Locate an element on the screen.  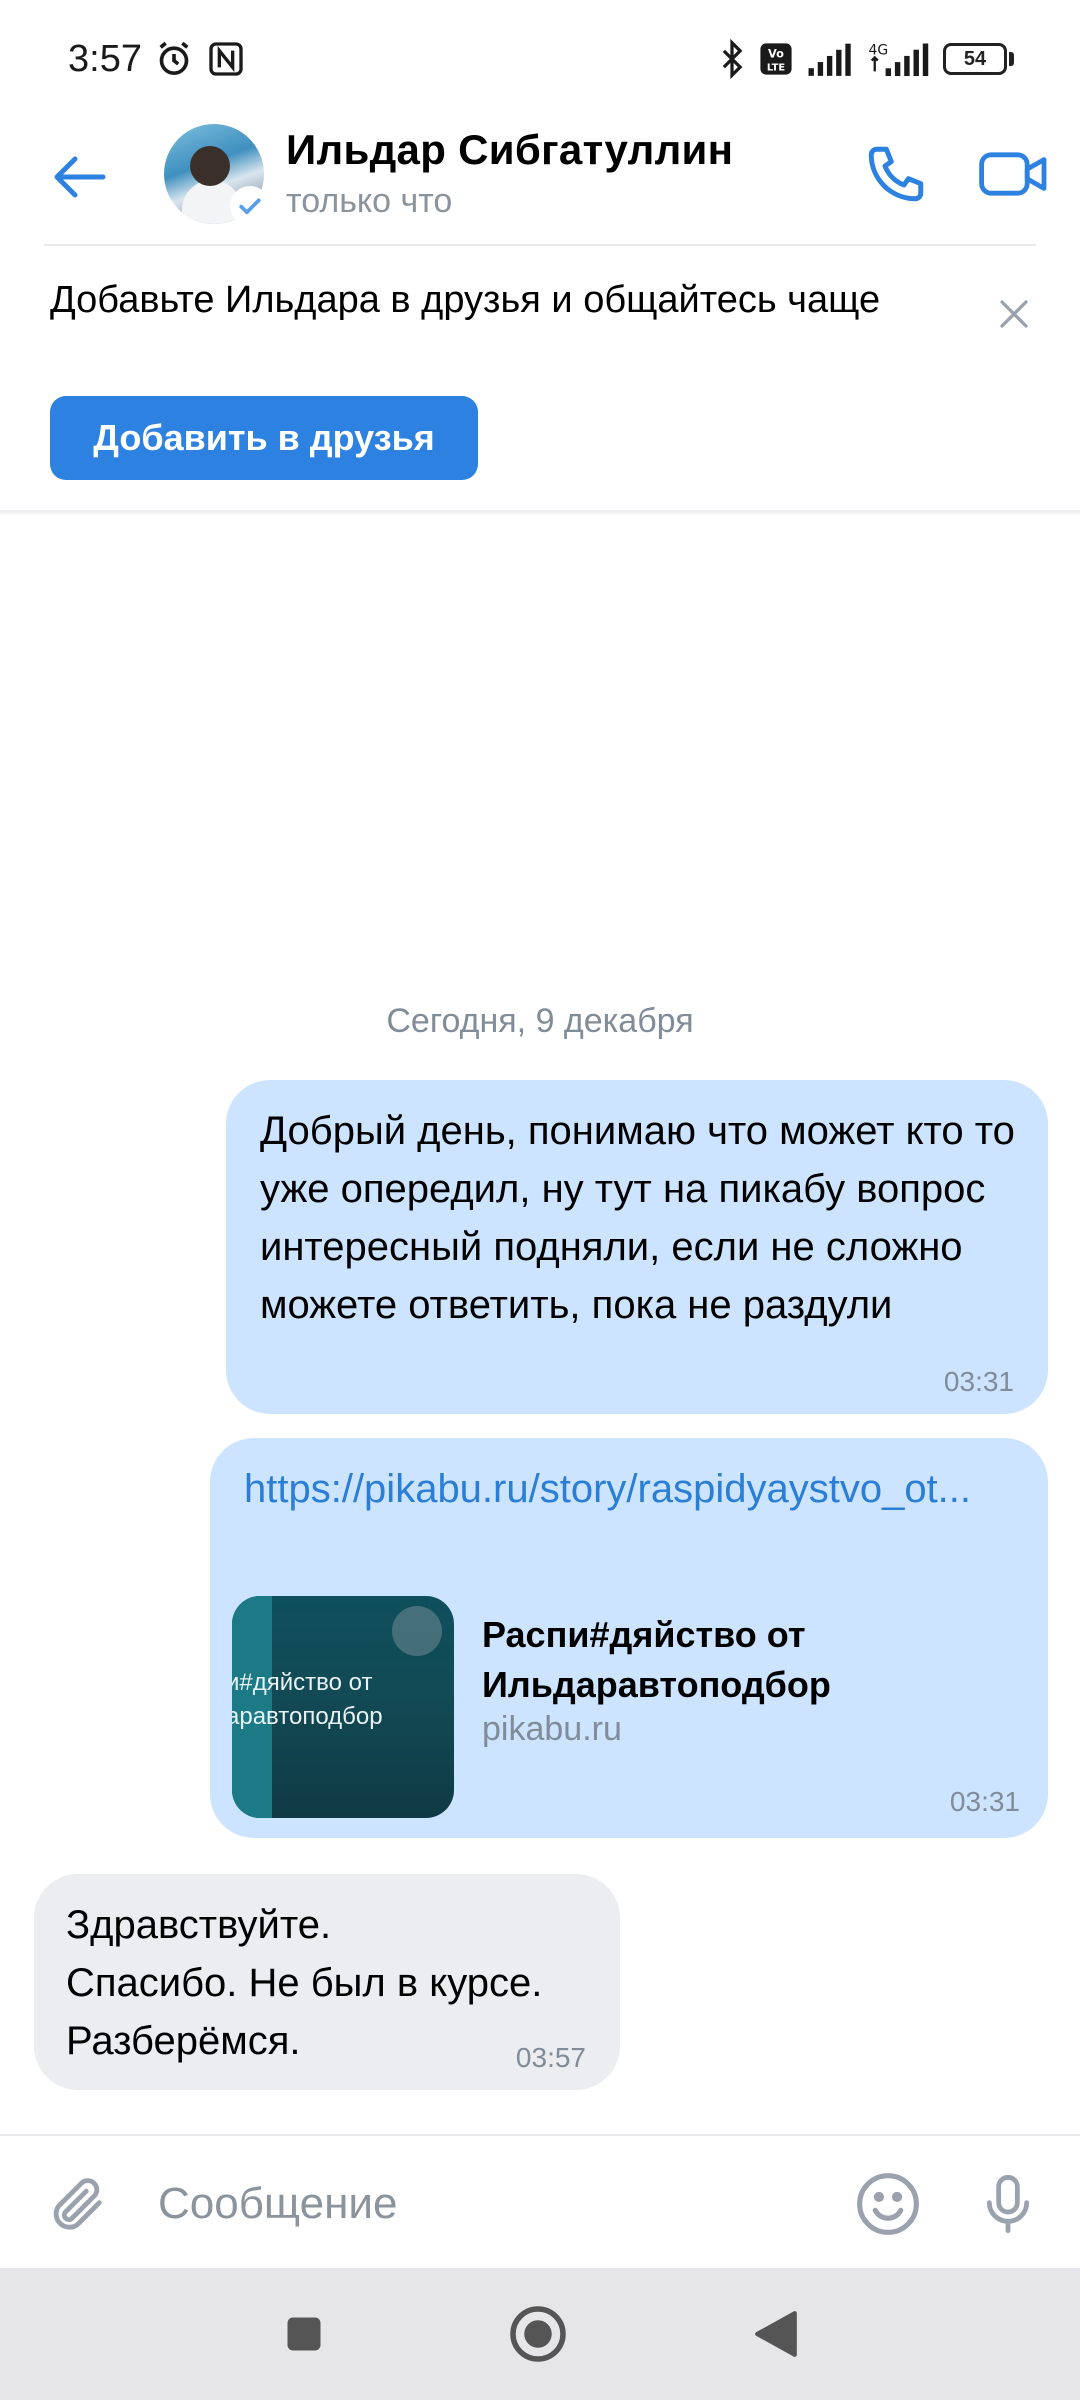
battery-icon: 54 is located at coordinates (978, 59).